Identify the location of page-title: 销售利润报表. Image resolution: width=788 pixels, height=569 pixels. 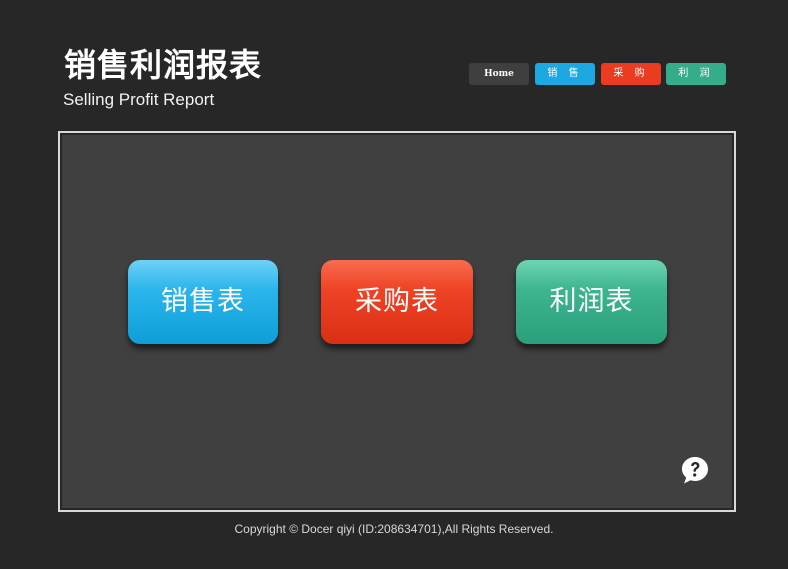
(163, 65).